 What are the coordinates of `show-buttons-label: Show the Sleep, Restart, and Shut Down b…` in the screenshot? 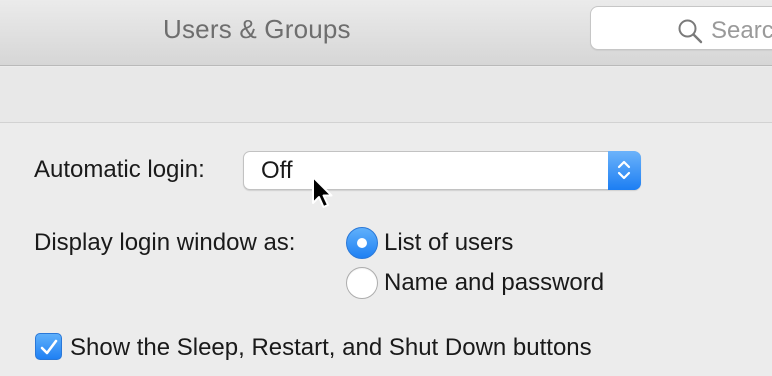 It's located at (331, 348).